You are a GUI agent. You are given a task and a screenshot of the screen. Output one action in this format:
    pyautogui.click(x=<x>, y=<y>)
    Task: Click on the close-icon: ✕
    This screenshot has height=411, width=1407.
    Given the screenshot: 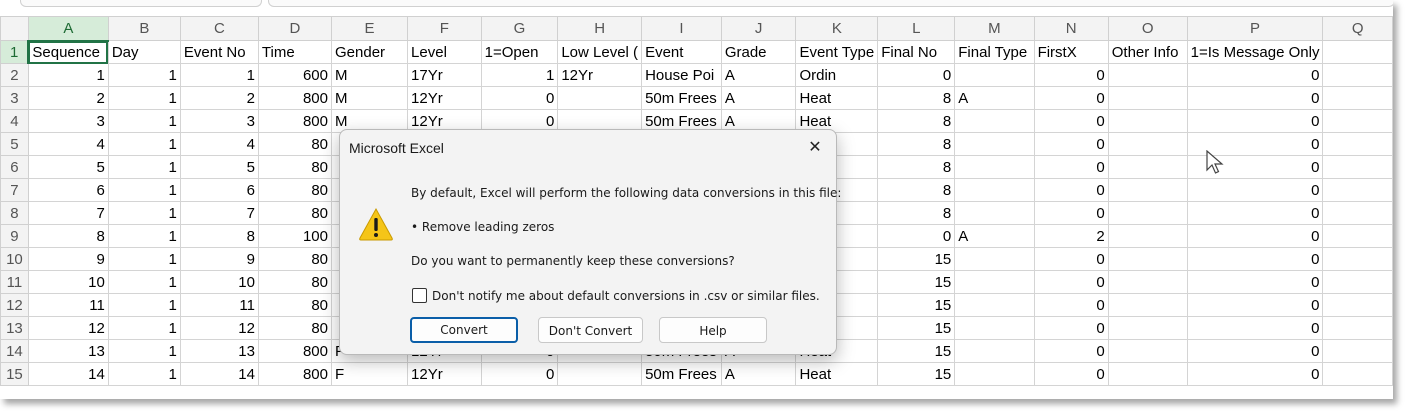 What is the action you would take?
    pyautogui.click(x=815, y=147)
    